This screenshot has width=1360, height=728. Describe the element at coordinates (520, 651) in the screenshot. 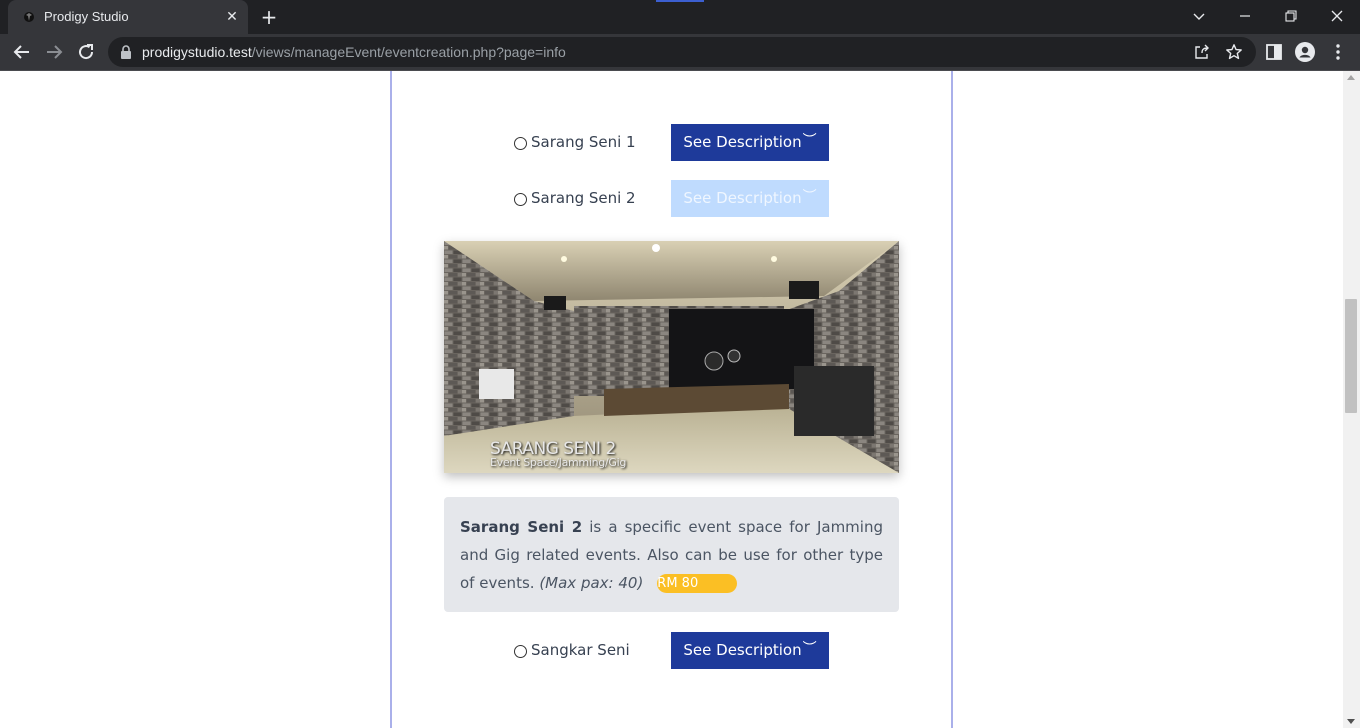

I see `venue-radio-sangkar-seni` at that location.